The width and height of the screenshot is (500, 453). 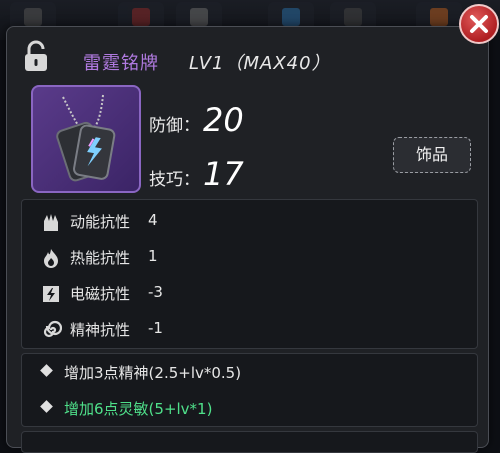 I want to click on next-section, so click(x=249, y=442).